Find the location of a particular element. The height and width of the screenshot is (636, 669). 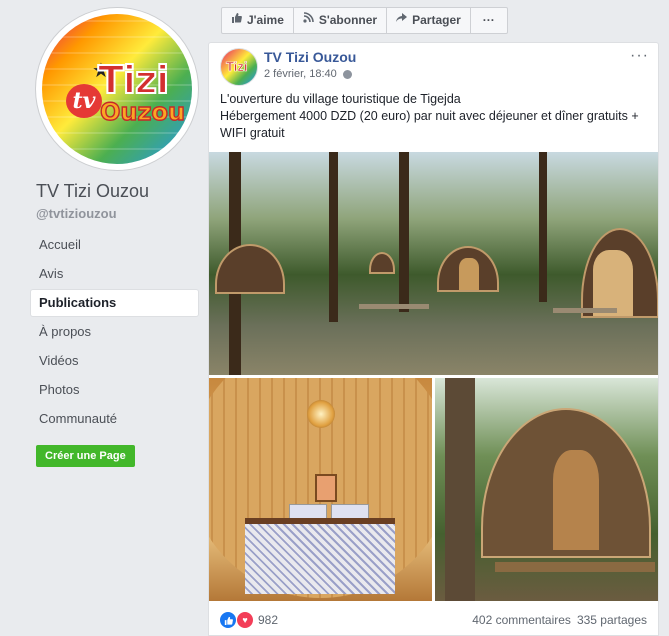

like-reaction-icon is located at coordinates (228, 620).